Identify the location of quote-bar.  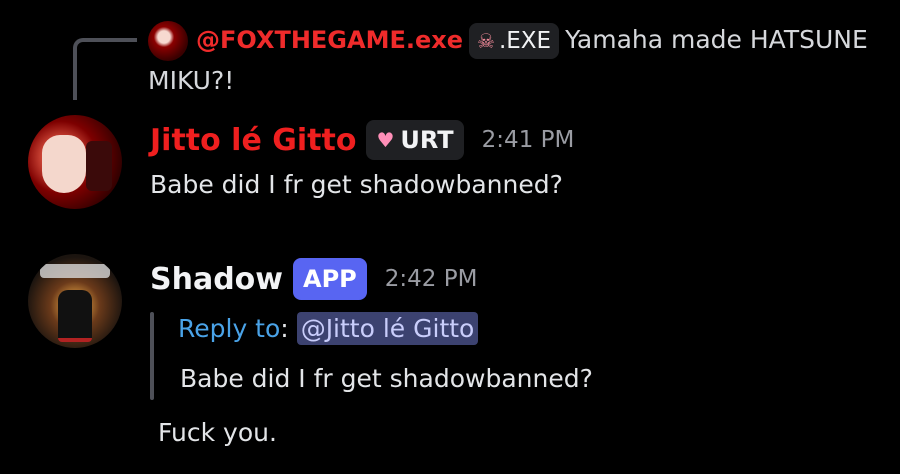
(152, 356).